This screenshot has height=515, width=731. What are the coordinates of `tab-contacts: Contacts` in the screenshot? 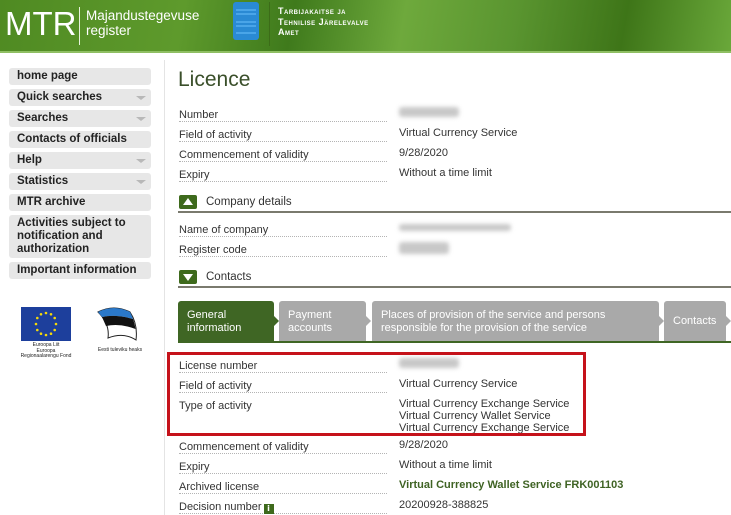 It's located at (697, 321).